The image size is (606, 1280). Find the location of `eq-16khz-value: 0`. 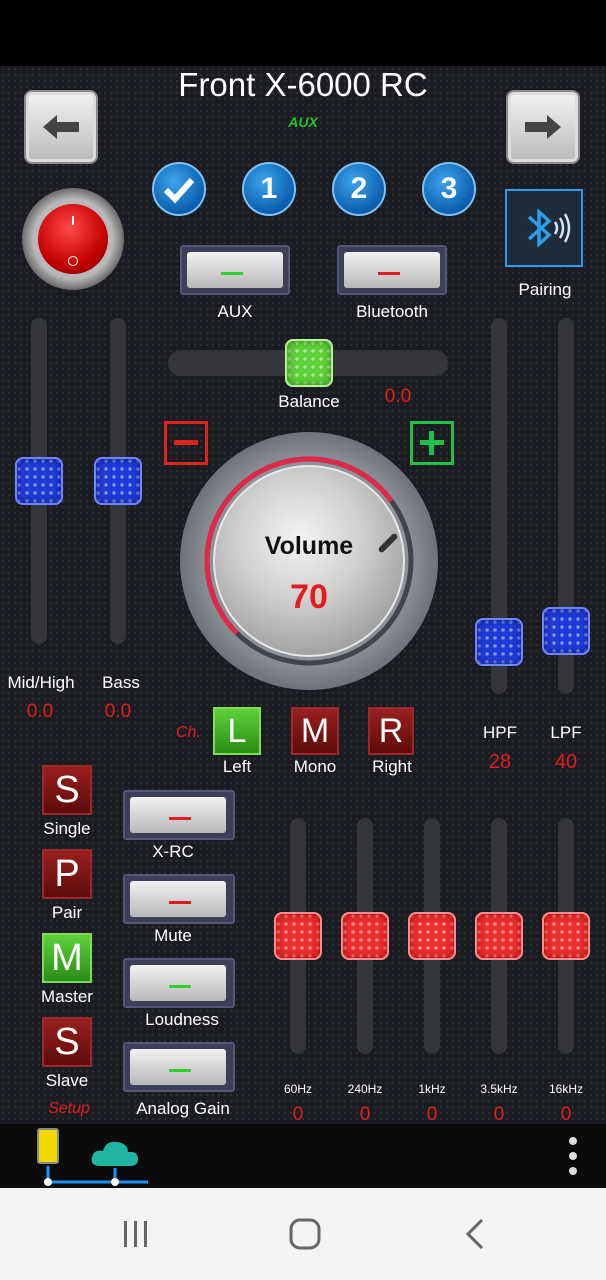

eq-16khz-value: 0 is located at coordinates (566, 1114).